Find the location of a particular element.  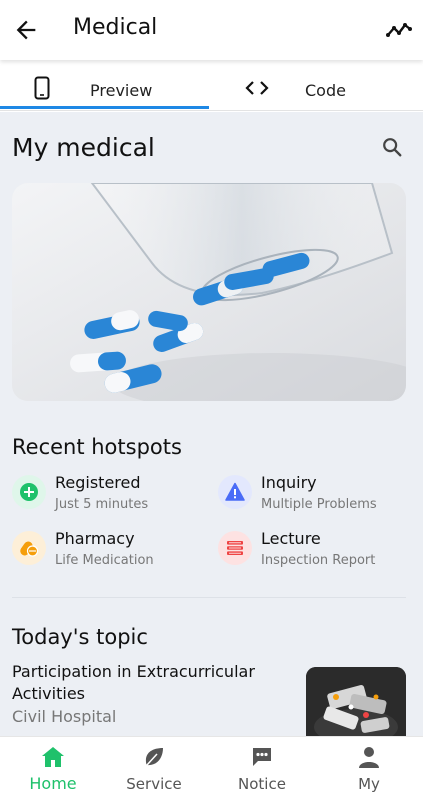

nav-home: Home is located at coordinates (53, 768).